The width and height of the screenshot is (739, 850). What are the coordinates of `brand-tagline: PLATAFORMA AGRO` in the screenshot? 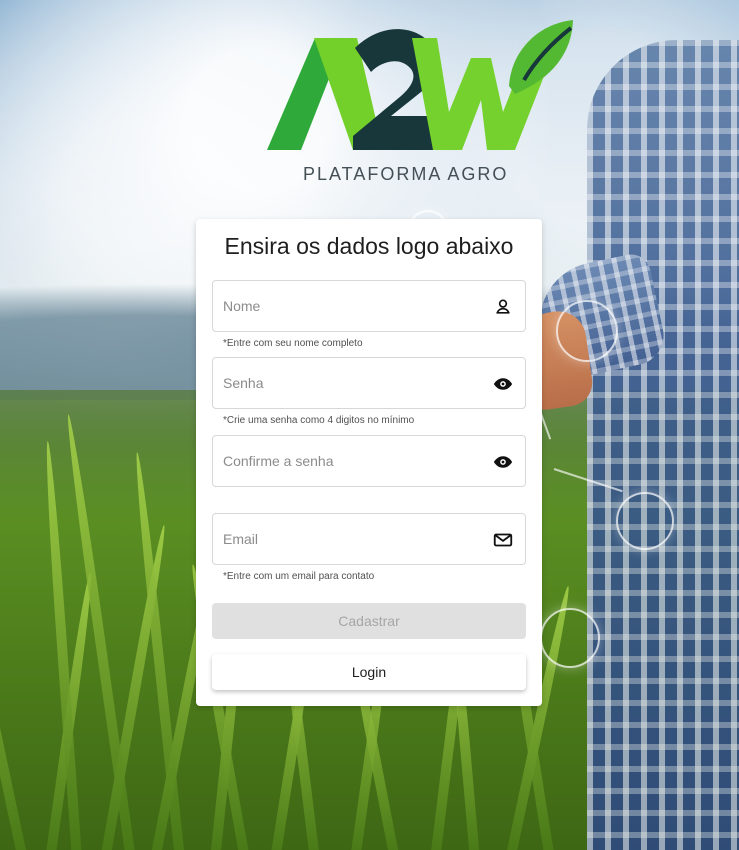 It's located at (406, 174).